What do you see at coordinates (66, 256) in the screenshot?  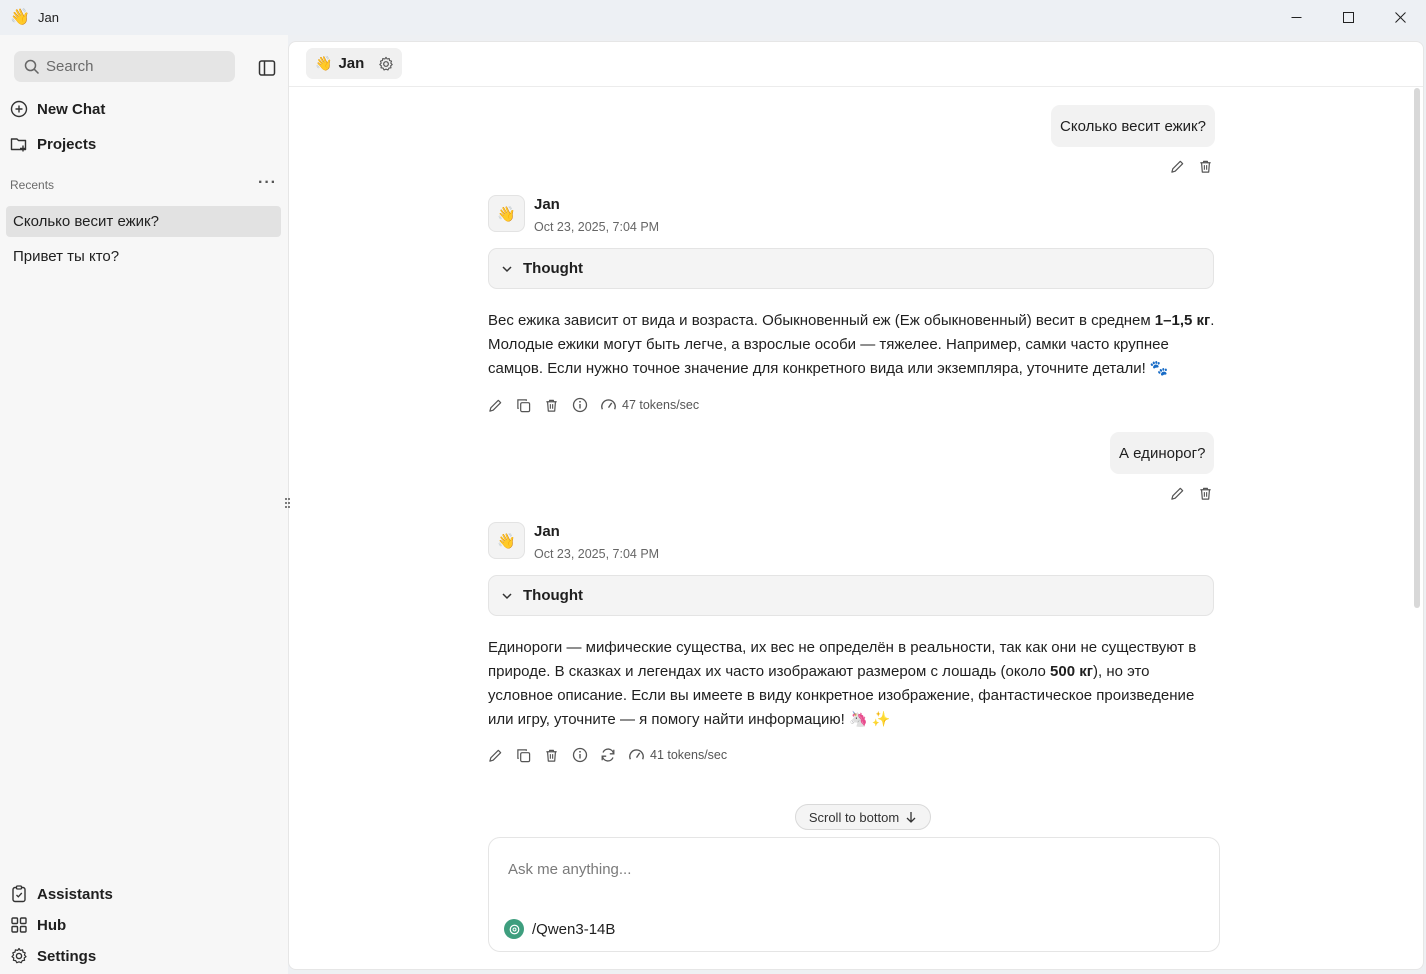 I see `recent-chat-label: Привет ты кто?` at bounding box center [66, 256].